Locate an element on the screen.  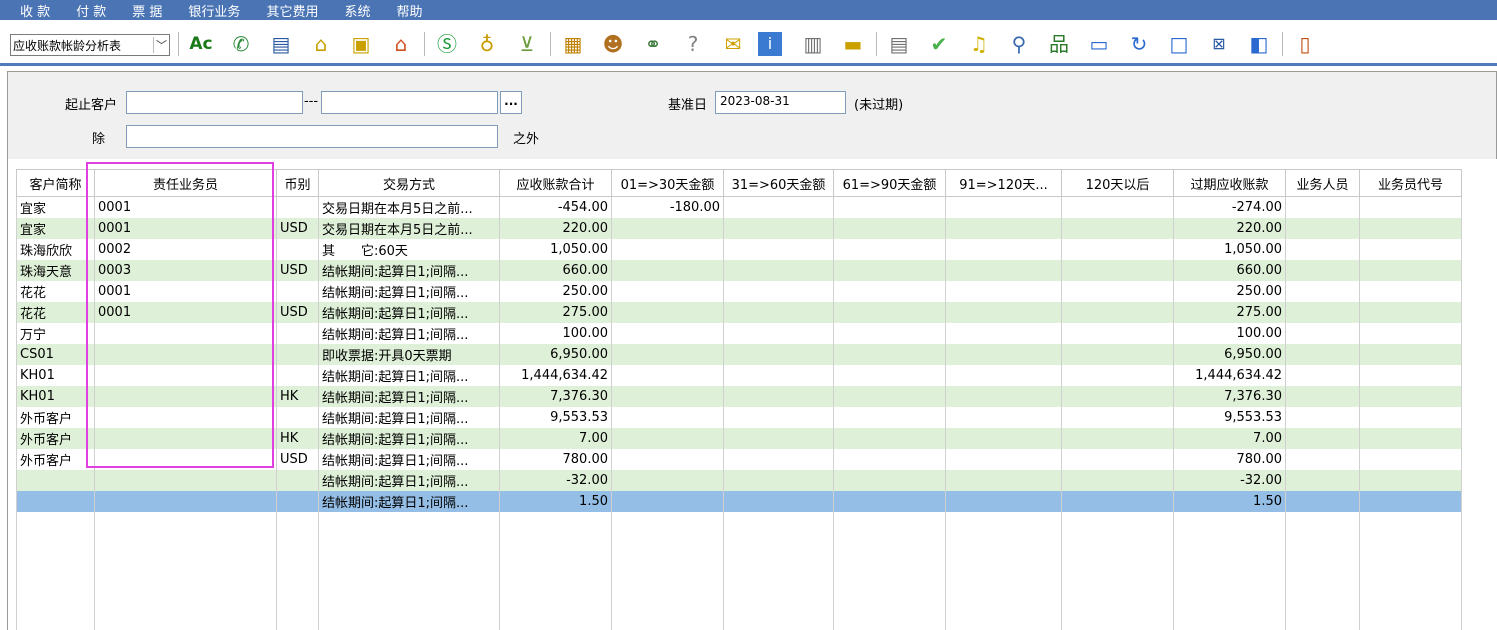
table-row: 万宁 结帐期间:起算日1;间隔... 100.00 100.00 is located at coordinates (739, 333).